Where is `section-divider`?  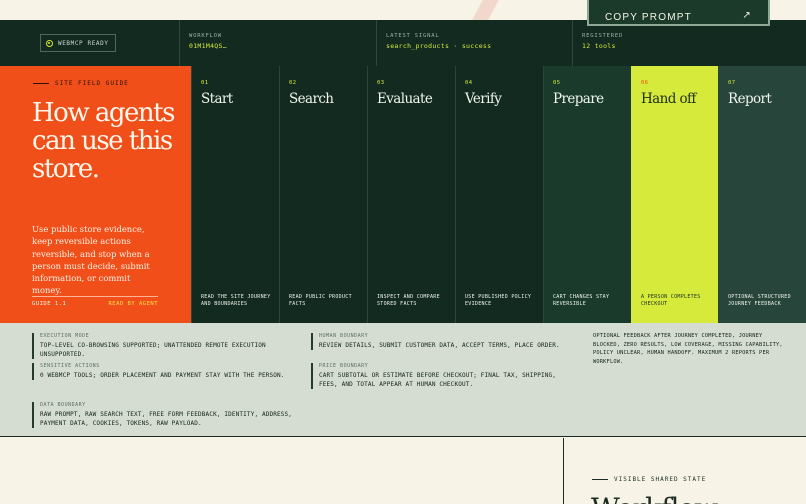 section-divider is located at coordinates (563, 471).